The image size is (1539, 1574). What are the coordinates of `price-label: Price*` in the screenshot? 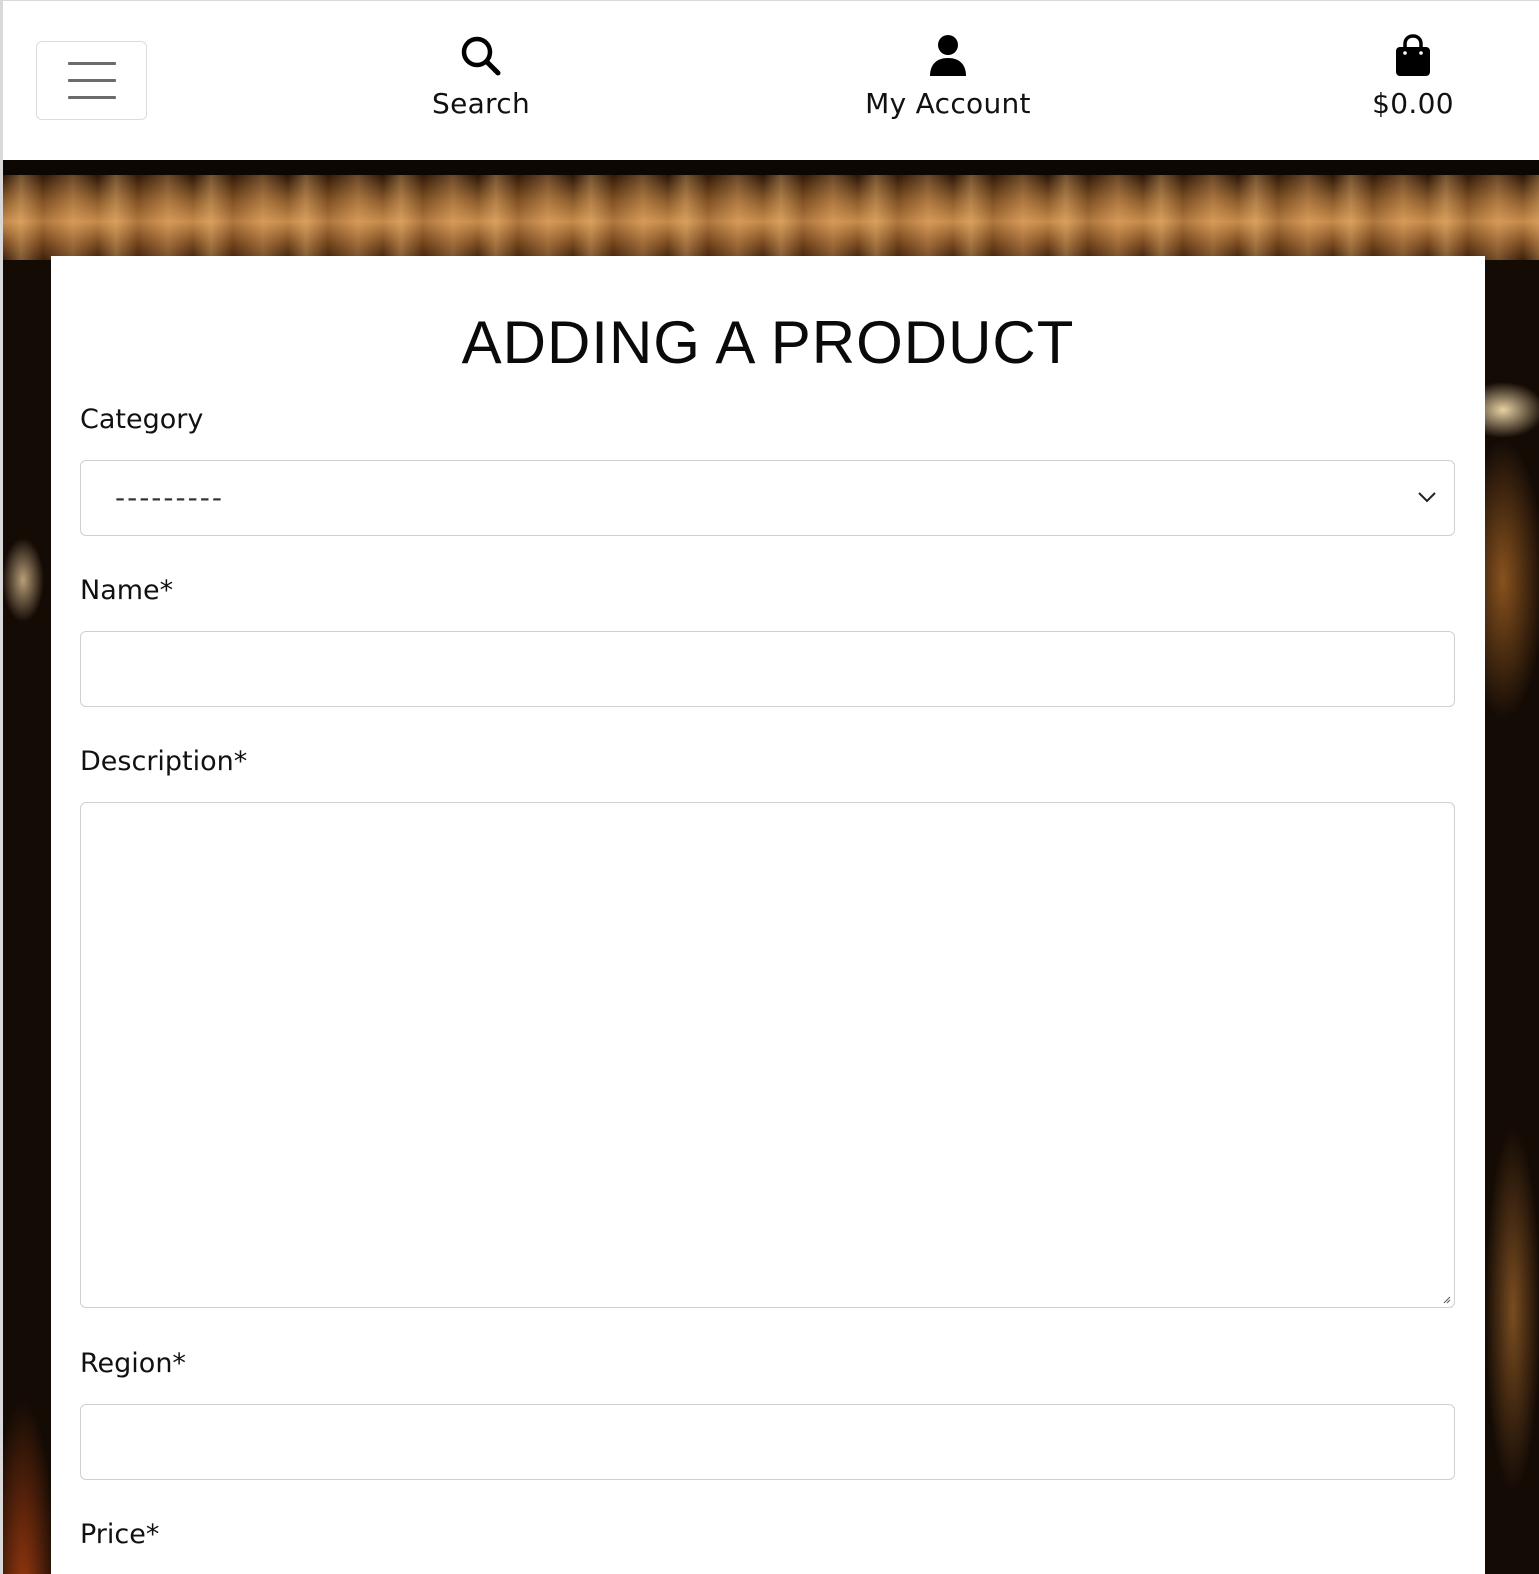 It's located at (120, 1534).